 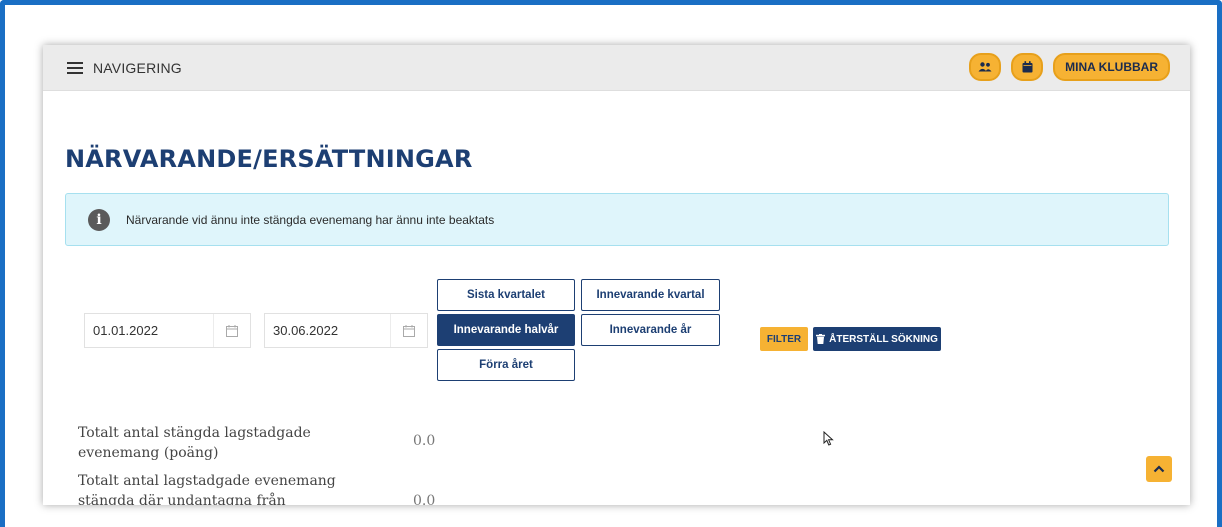 I want to click on users-icon, so click(x=985, y=67).